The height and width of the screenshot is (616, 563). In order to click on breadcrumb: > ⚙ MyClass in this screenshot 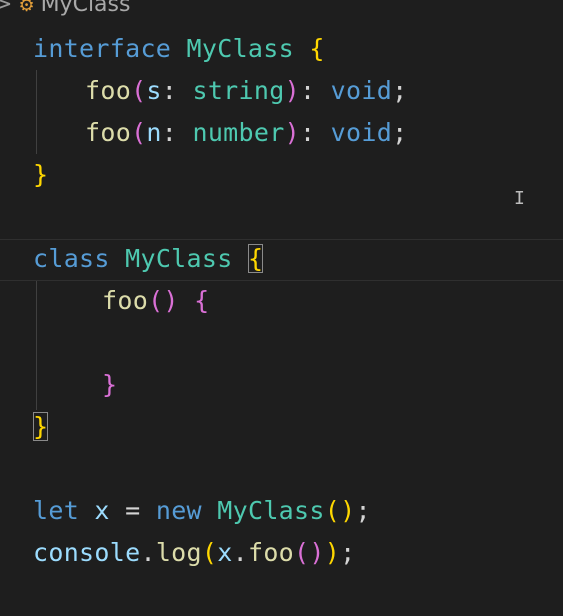, I will do `click(65, 9)`.